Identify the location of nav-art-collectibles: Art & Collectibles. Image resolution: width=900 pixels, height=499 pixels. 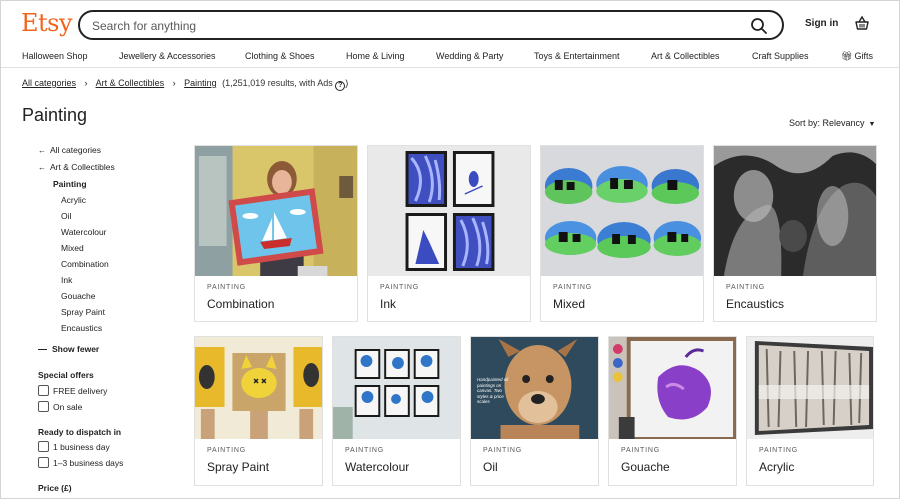
(685, 56).